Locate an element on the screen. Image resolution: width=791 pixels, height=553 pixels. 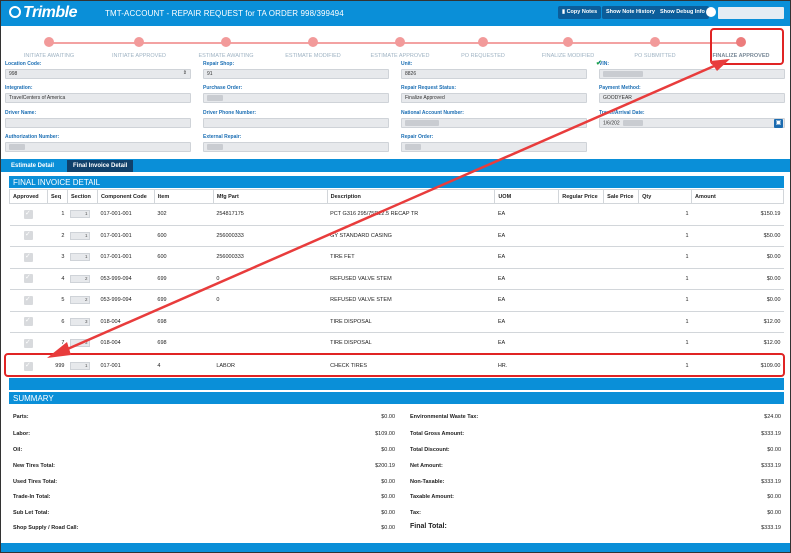
annotation-arrow-tail-head is located at coordinates (720, 65).